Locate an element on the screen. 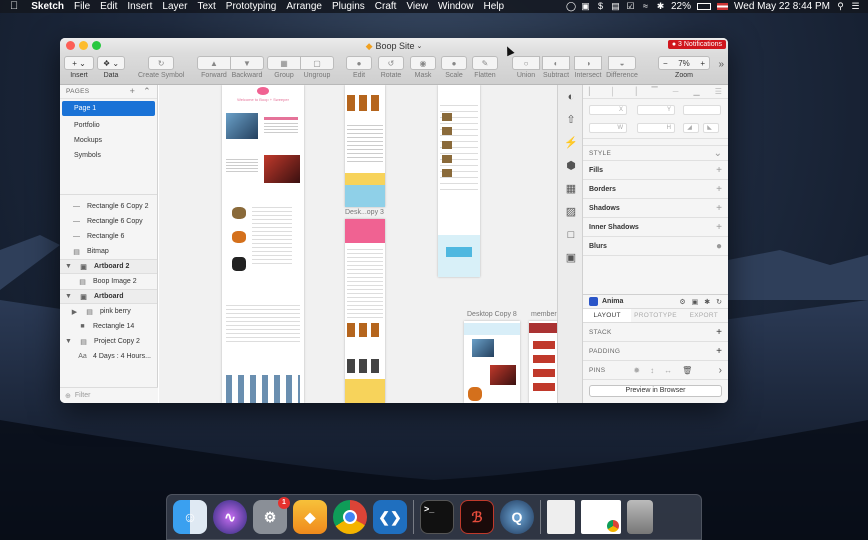 The width and height of the screenshot is (868, 540). flip-vertical-icon: ◣ is located at coordinates (711, 128).